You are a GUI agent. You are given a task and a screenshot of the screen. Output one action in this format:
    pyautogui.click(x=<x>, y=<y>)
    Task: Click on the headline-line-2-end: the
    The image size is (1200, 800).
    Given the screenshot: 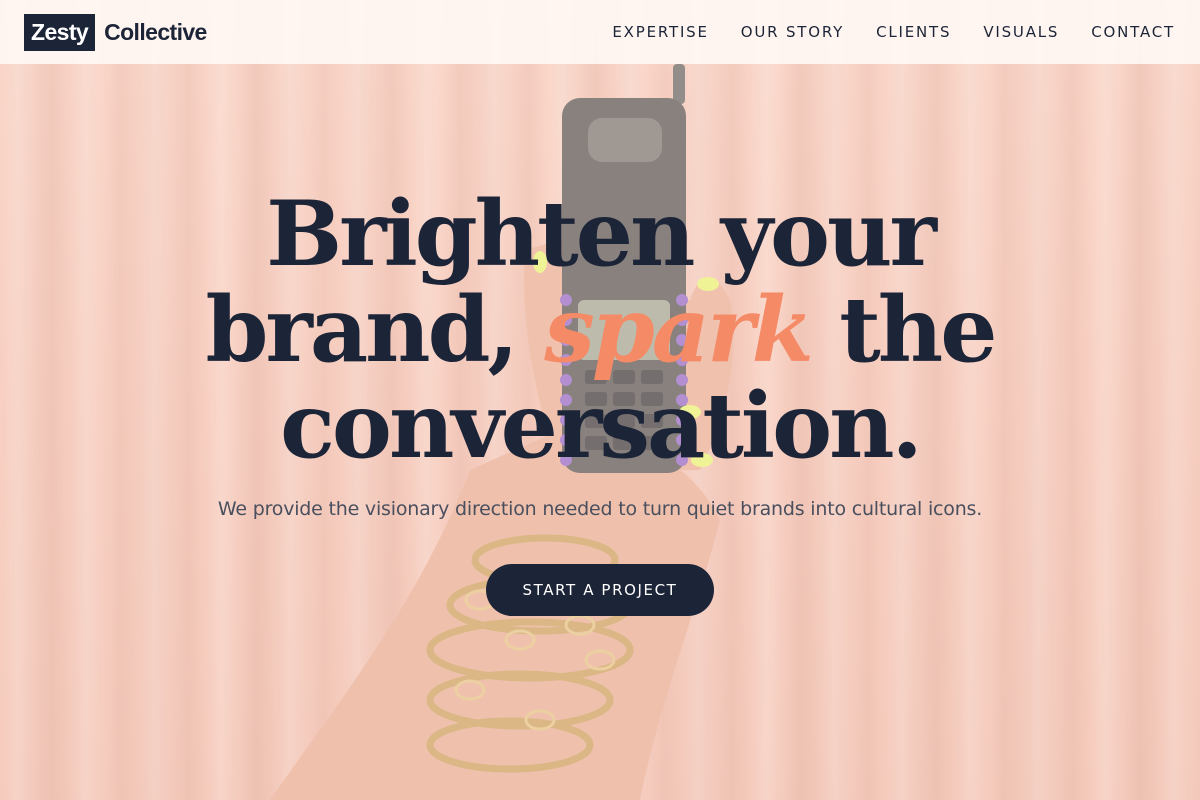 What is the action you would take?
    pyautogui.click(x=918, y=330)
    